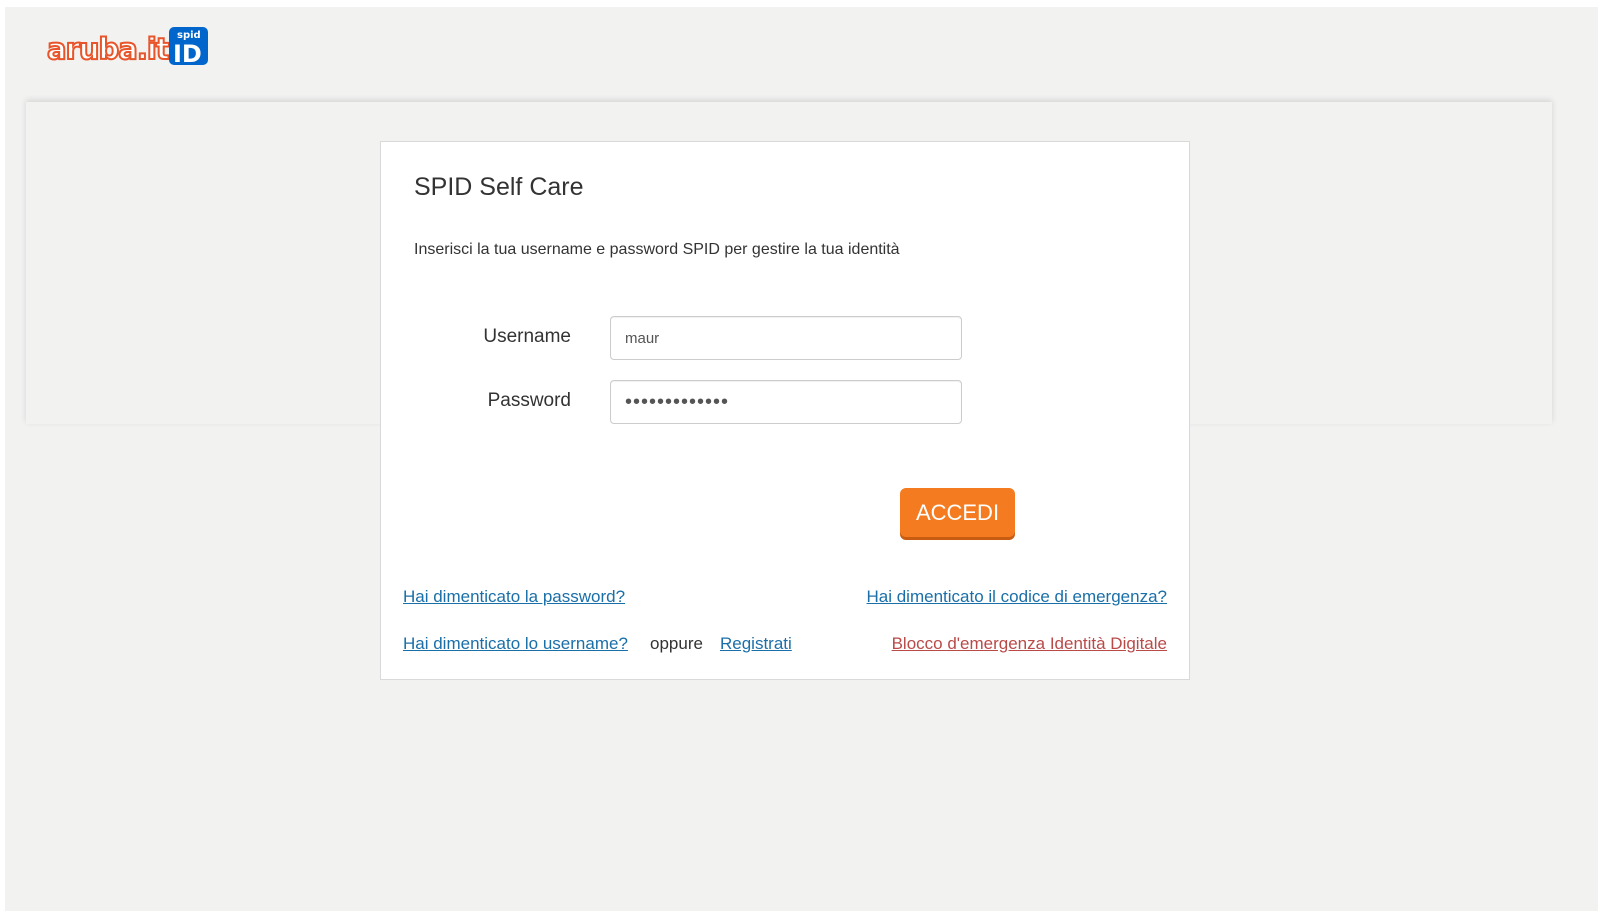  I want to click on logo-text: aruba.it, so click(108, 49).